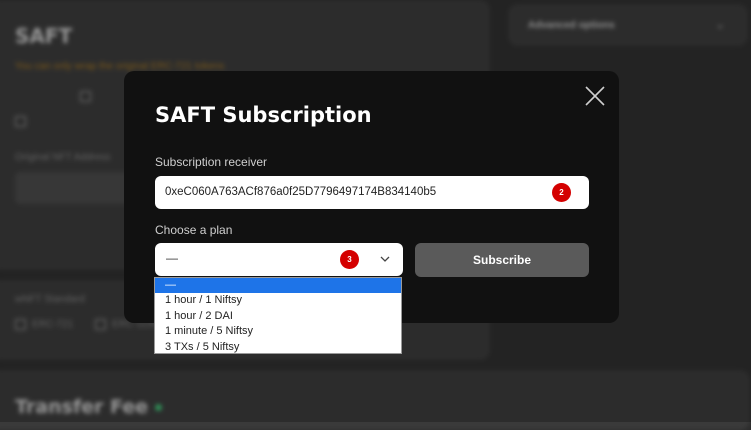 The image size is (751, 430). I want to click on plan-label: Choose a plan, so click(194, 230).